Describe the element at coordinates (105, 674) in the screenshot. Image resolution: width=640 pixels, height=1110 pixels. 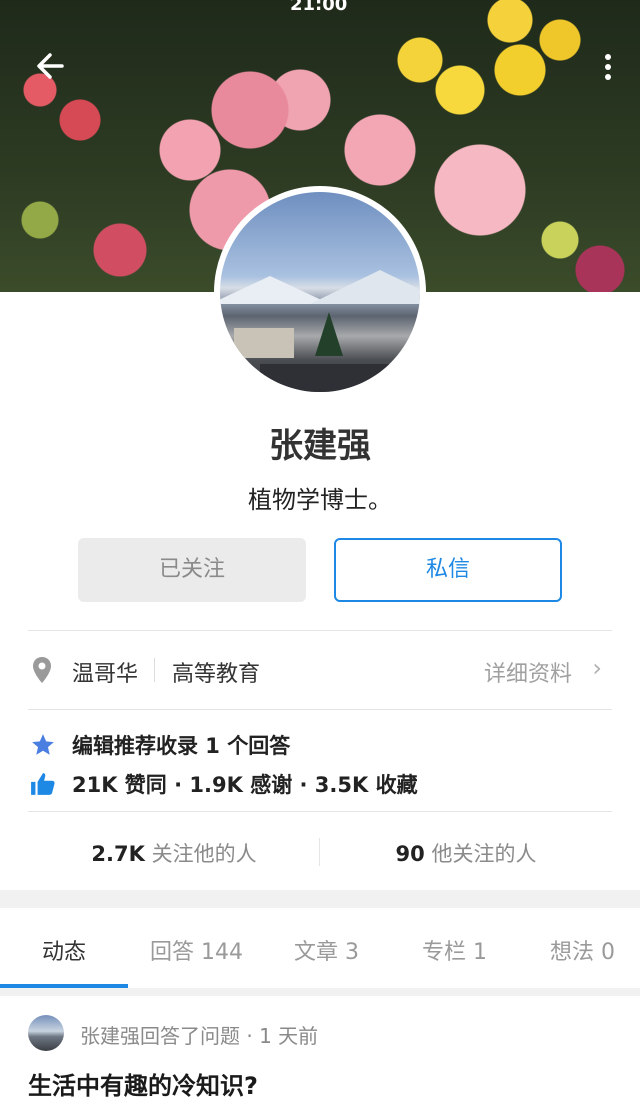
I see `location-text: 温哥华` at that location.